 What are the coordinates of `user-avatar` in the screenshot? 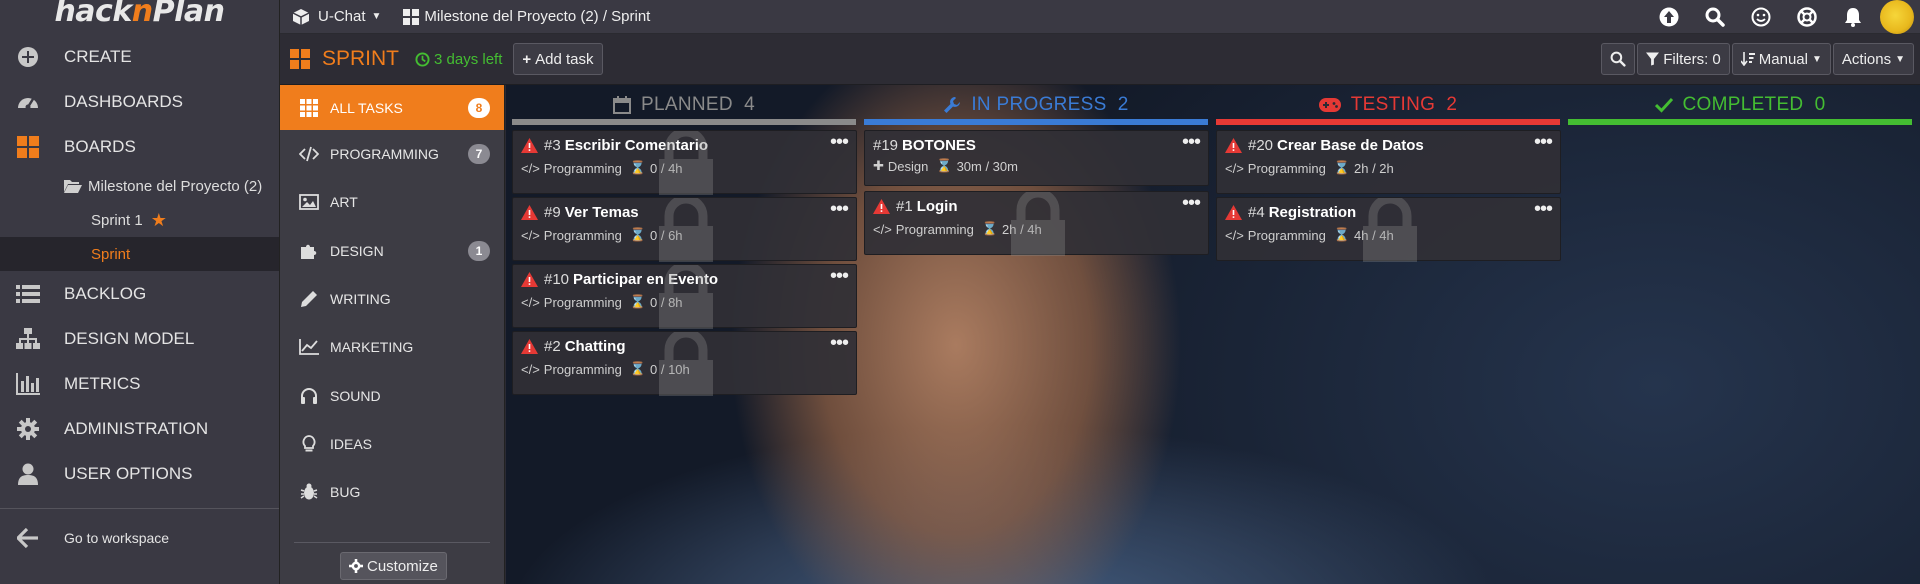 It's located at (1897, 17).